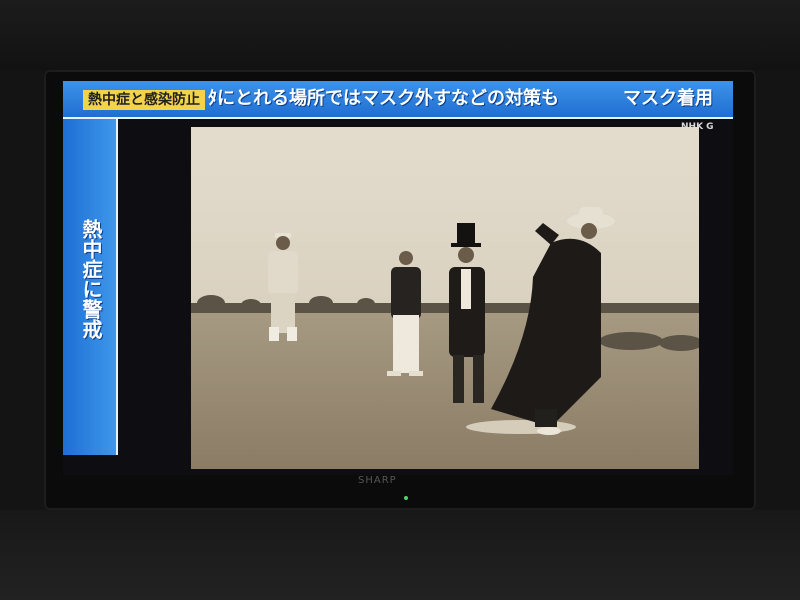 The height and width of the screenshot is (600, 800). Describe the element at coordinates (406, 498) in the screenshot. I see `power-indicator` at that location.